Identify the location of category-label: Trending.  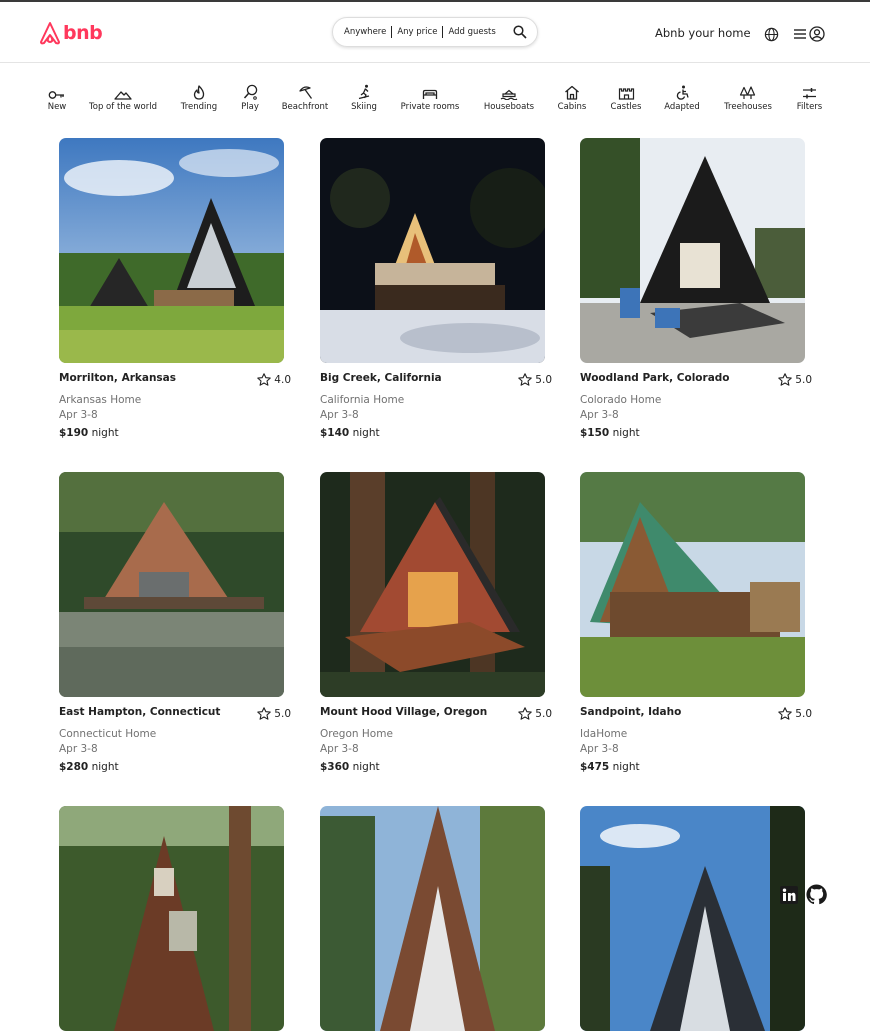
(199, 107).